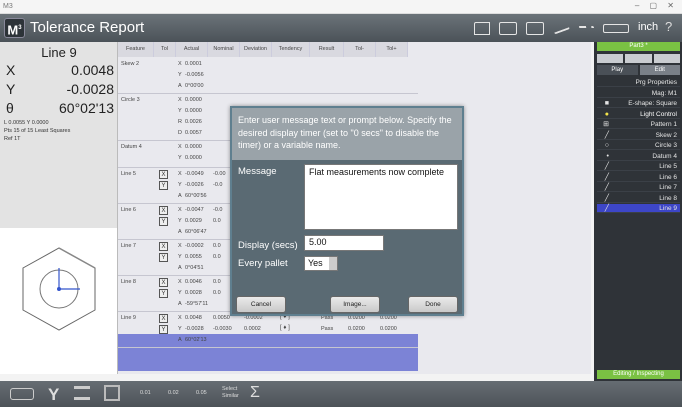 The image size is (682, 407). Describe the element at coordinates (663, 124) in the screenshot. I see `program-step-label: Pattern 1` at that location.